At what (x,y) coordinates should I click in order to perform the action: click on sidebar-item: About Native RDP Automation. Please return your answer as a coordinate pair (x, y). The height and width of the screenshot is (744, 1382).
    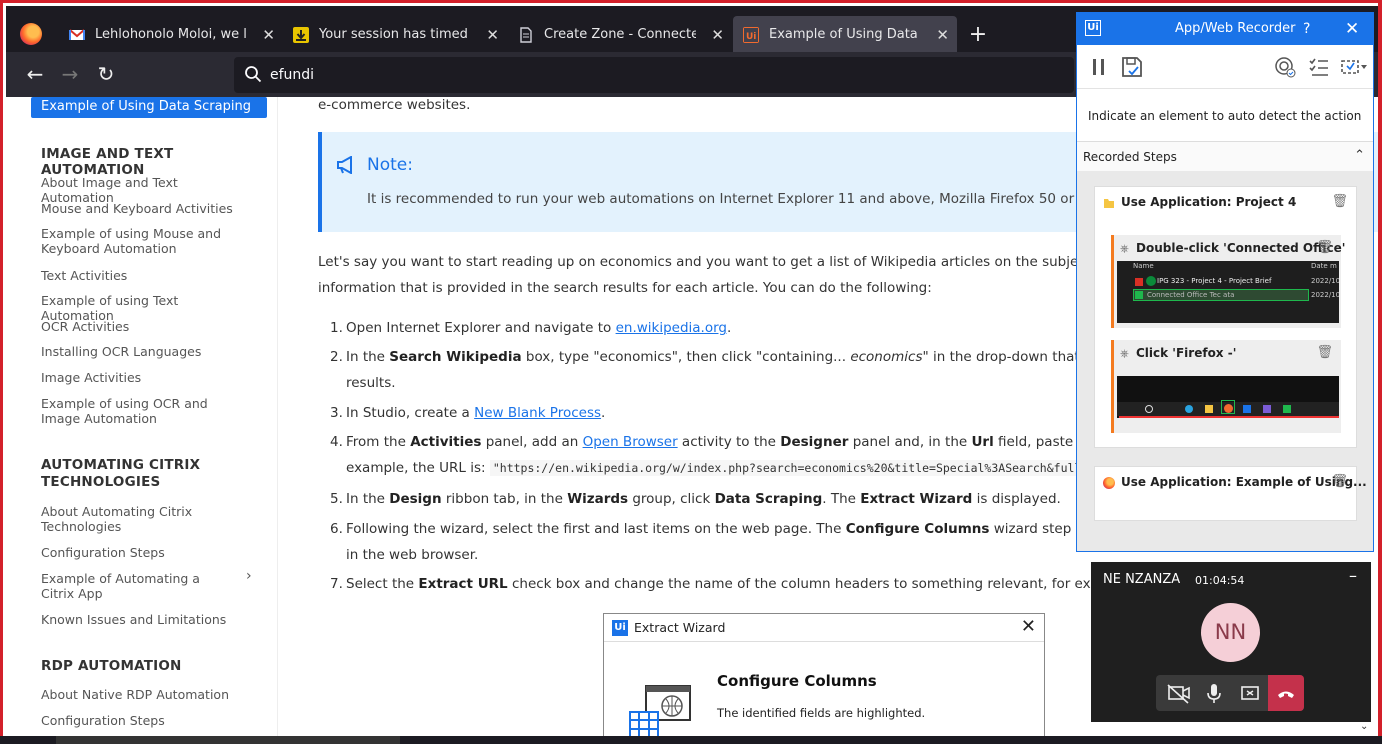
    Looking at the image, I should click on (141, 694).